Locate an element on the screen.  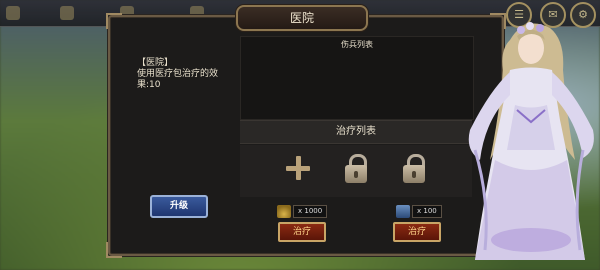
dialog-title: 医院 is located at coordinates (302, 18).